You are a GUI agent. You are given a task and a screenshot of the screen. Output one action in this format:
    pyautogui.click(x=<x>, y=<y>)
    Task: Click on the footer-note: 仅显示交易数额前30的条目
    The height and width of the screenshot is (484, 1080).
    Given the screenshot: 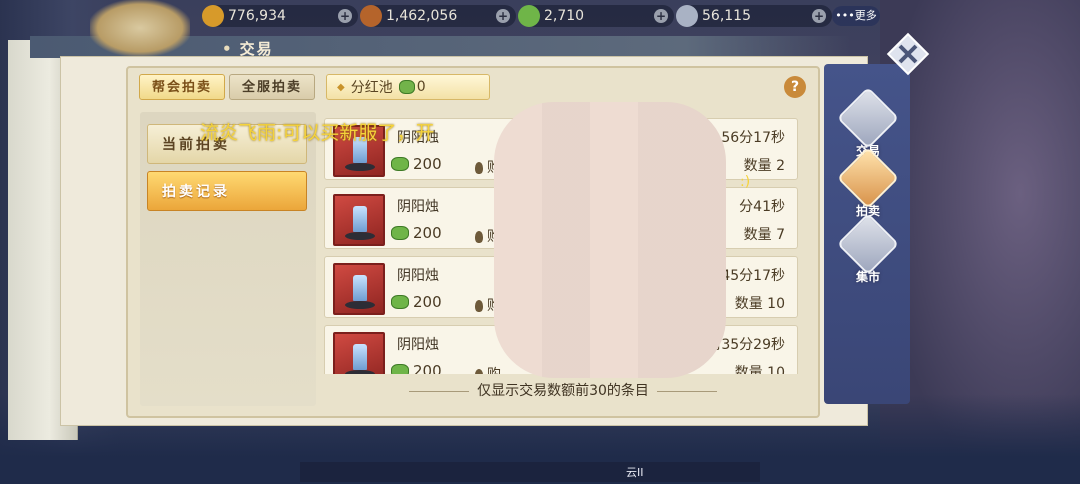 What is the action you would take?
    pyautogui.click(x=563, y=390)
    